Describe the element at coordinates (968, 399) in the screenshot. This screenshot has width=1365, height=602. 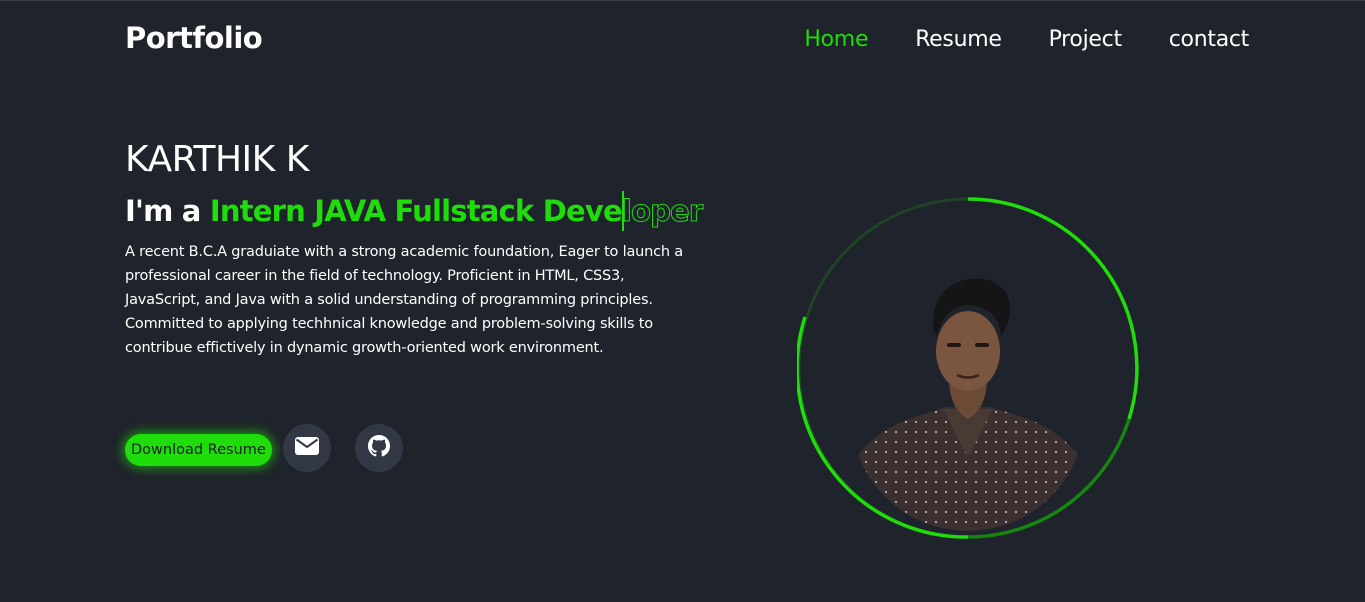
I see `profile-photo` at that location.